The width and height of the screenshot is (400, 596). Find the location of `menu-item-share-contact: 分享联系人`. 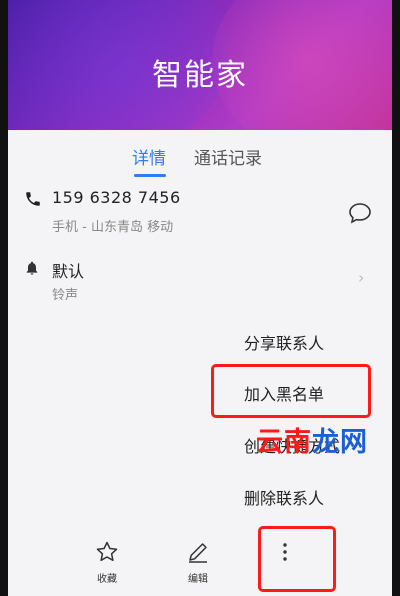

menu-item-share-contact: 分享联系人 is located at coordinates (284, 342).